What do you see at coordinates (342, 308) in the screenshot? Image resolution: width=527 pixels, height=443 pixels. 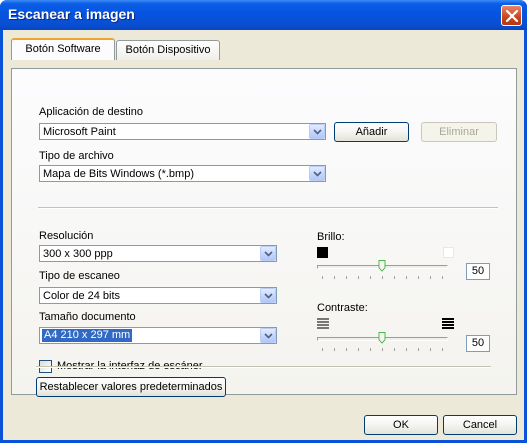 I see `contrast-label: Contraste:` at bounding box center [342, 308].